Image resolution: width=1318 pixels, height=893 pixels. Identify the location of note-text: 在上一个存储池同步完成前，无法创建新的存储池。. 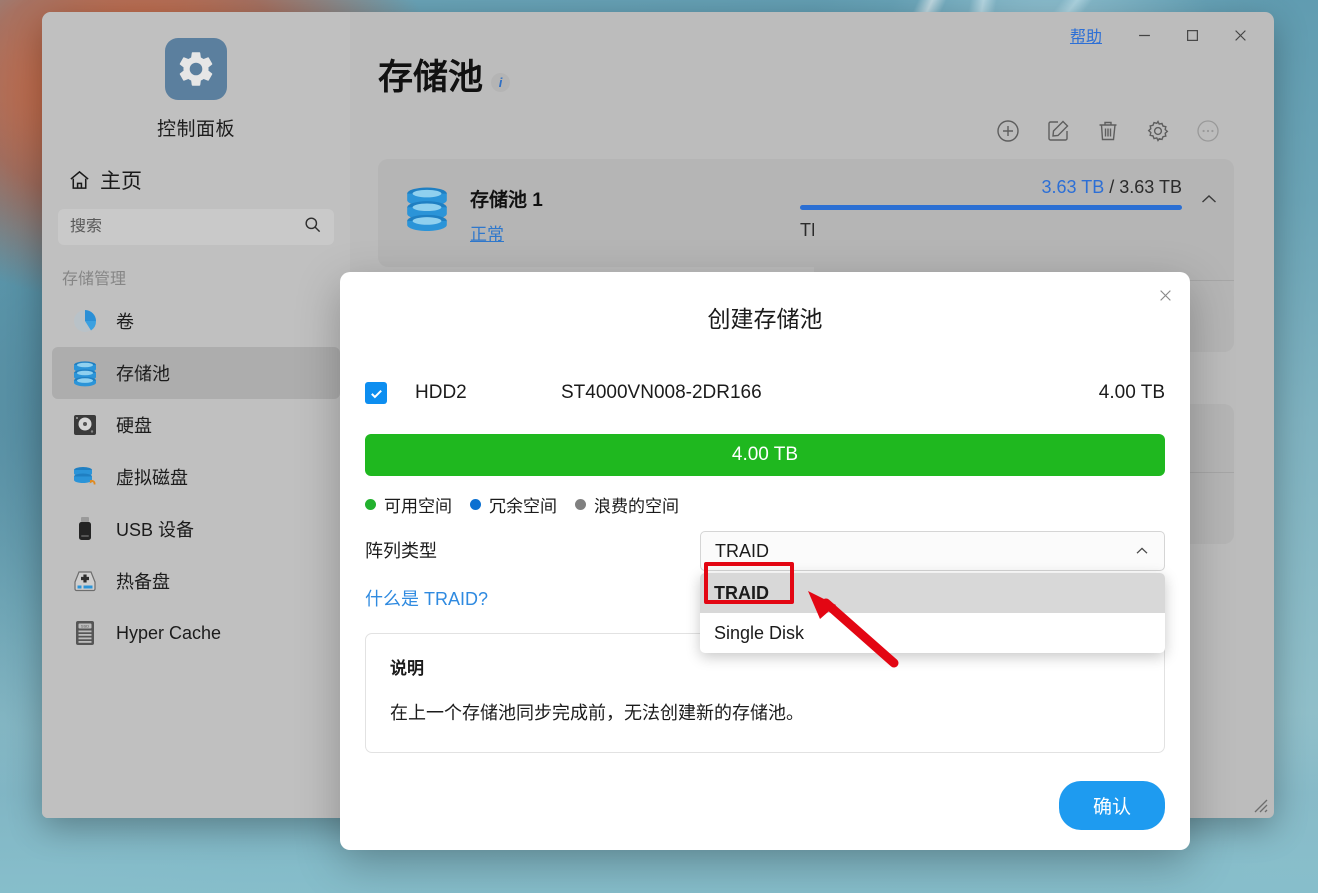
(597, 713).